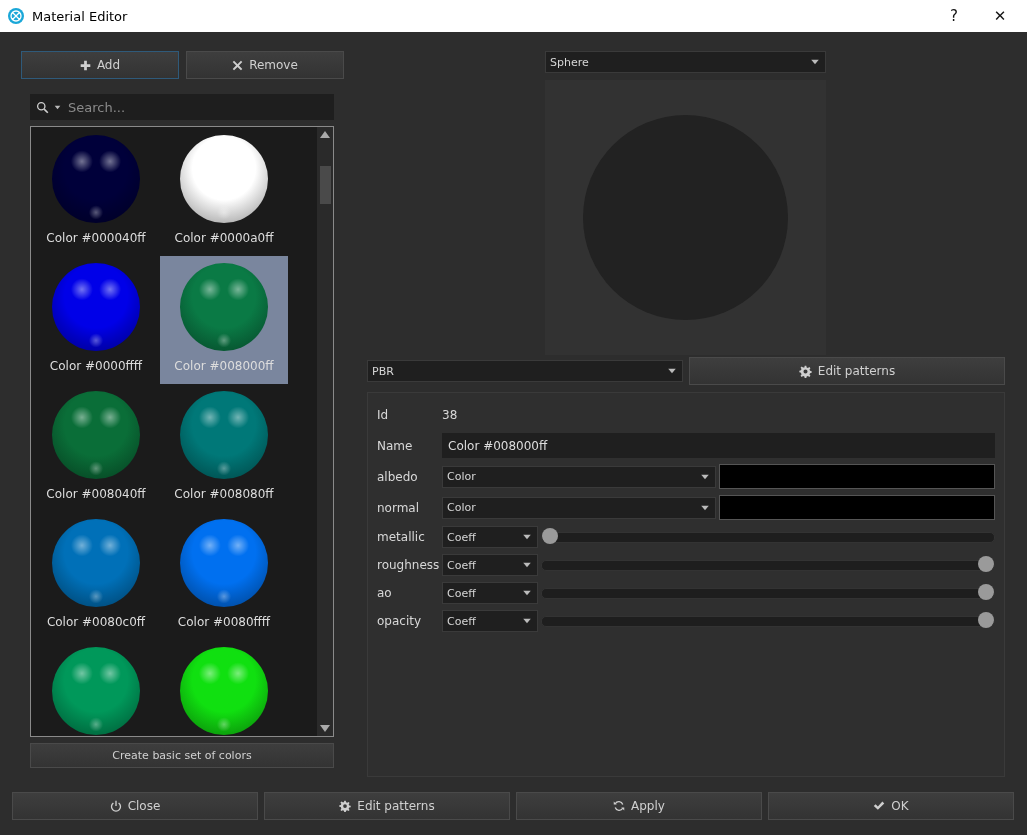 This screenshot has width=1027, height=835. Describe the element at coordinates (954, 16) in the screenshot. I see `help-button: ?` at that location.